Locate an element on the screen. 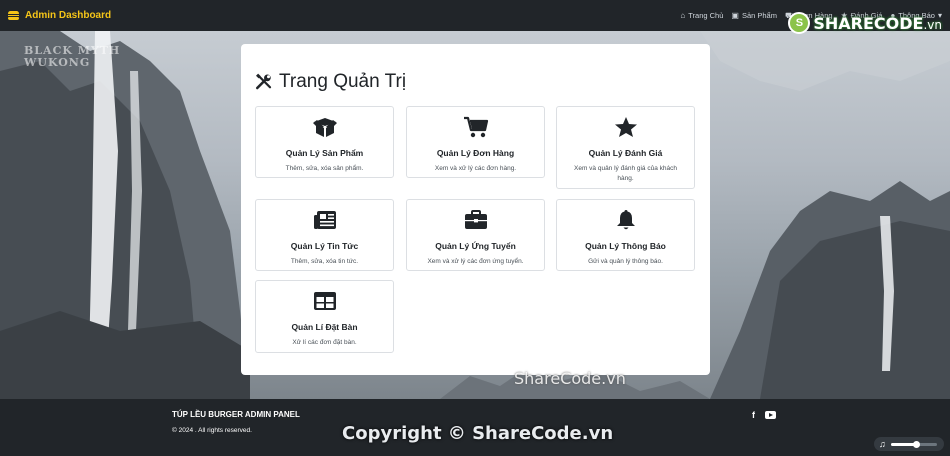 Image resolution: width=950 pixels, height=456 pixels. box-open-icon is located at coordinates (325, 127).